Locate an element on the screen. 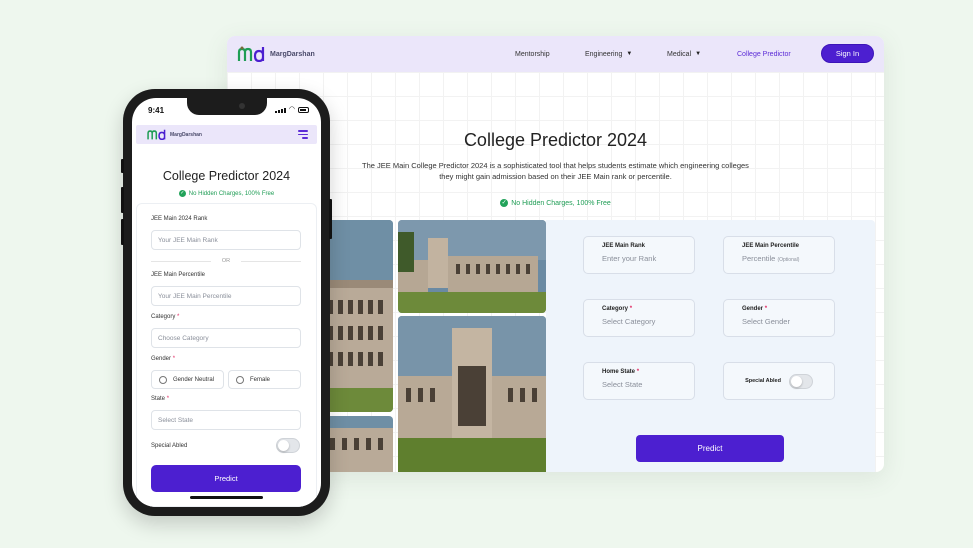 Image resolution: width=973 pixels, height=548 pixels. gender-placeholder: Select Gender is located at coordinates (766, 321).